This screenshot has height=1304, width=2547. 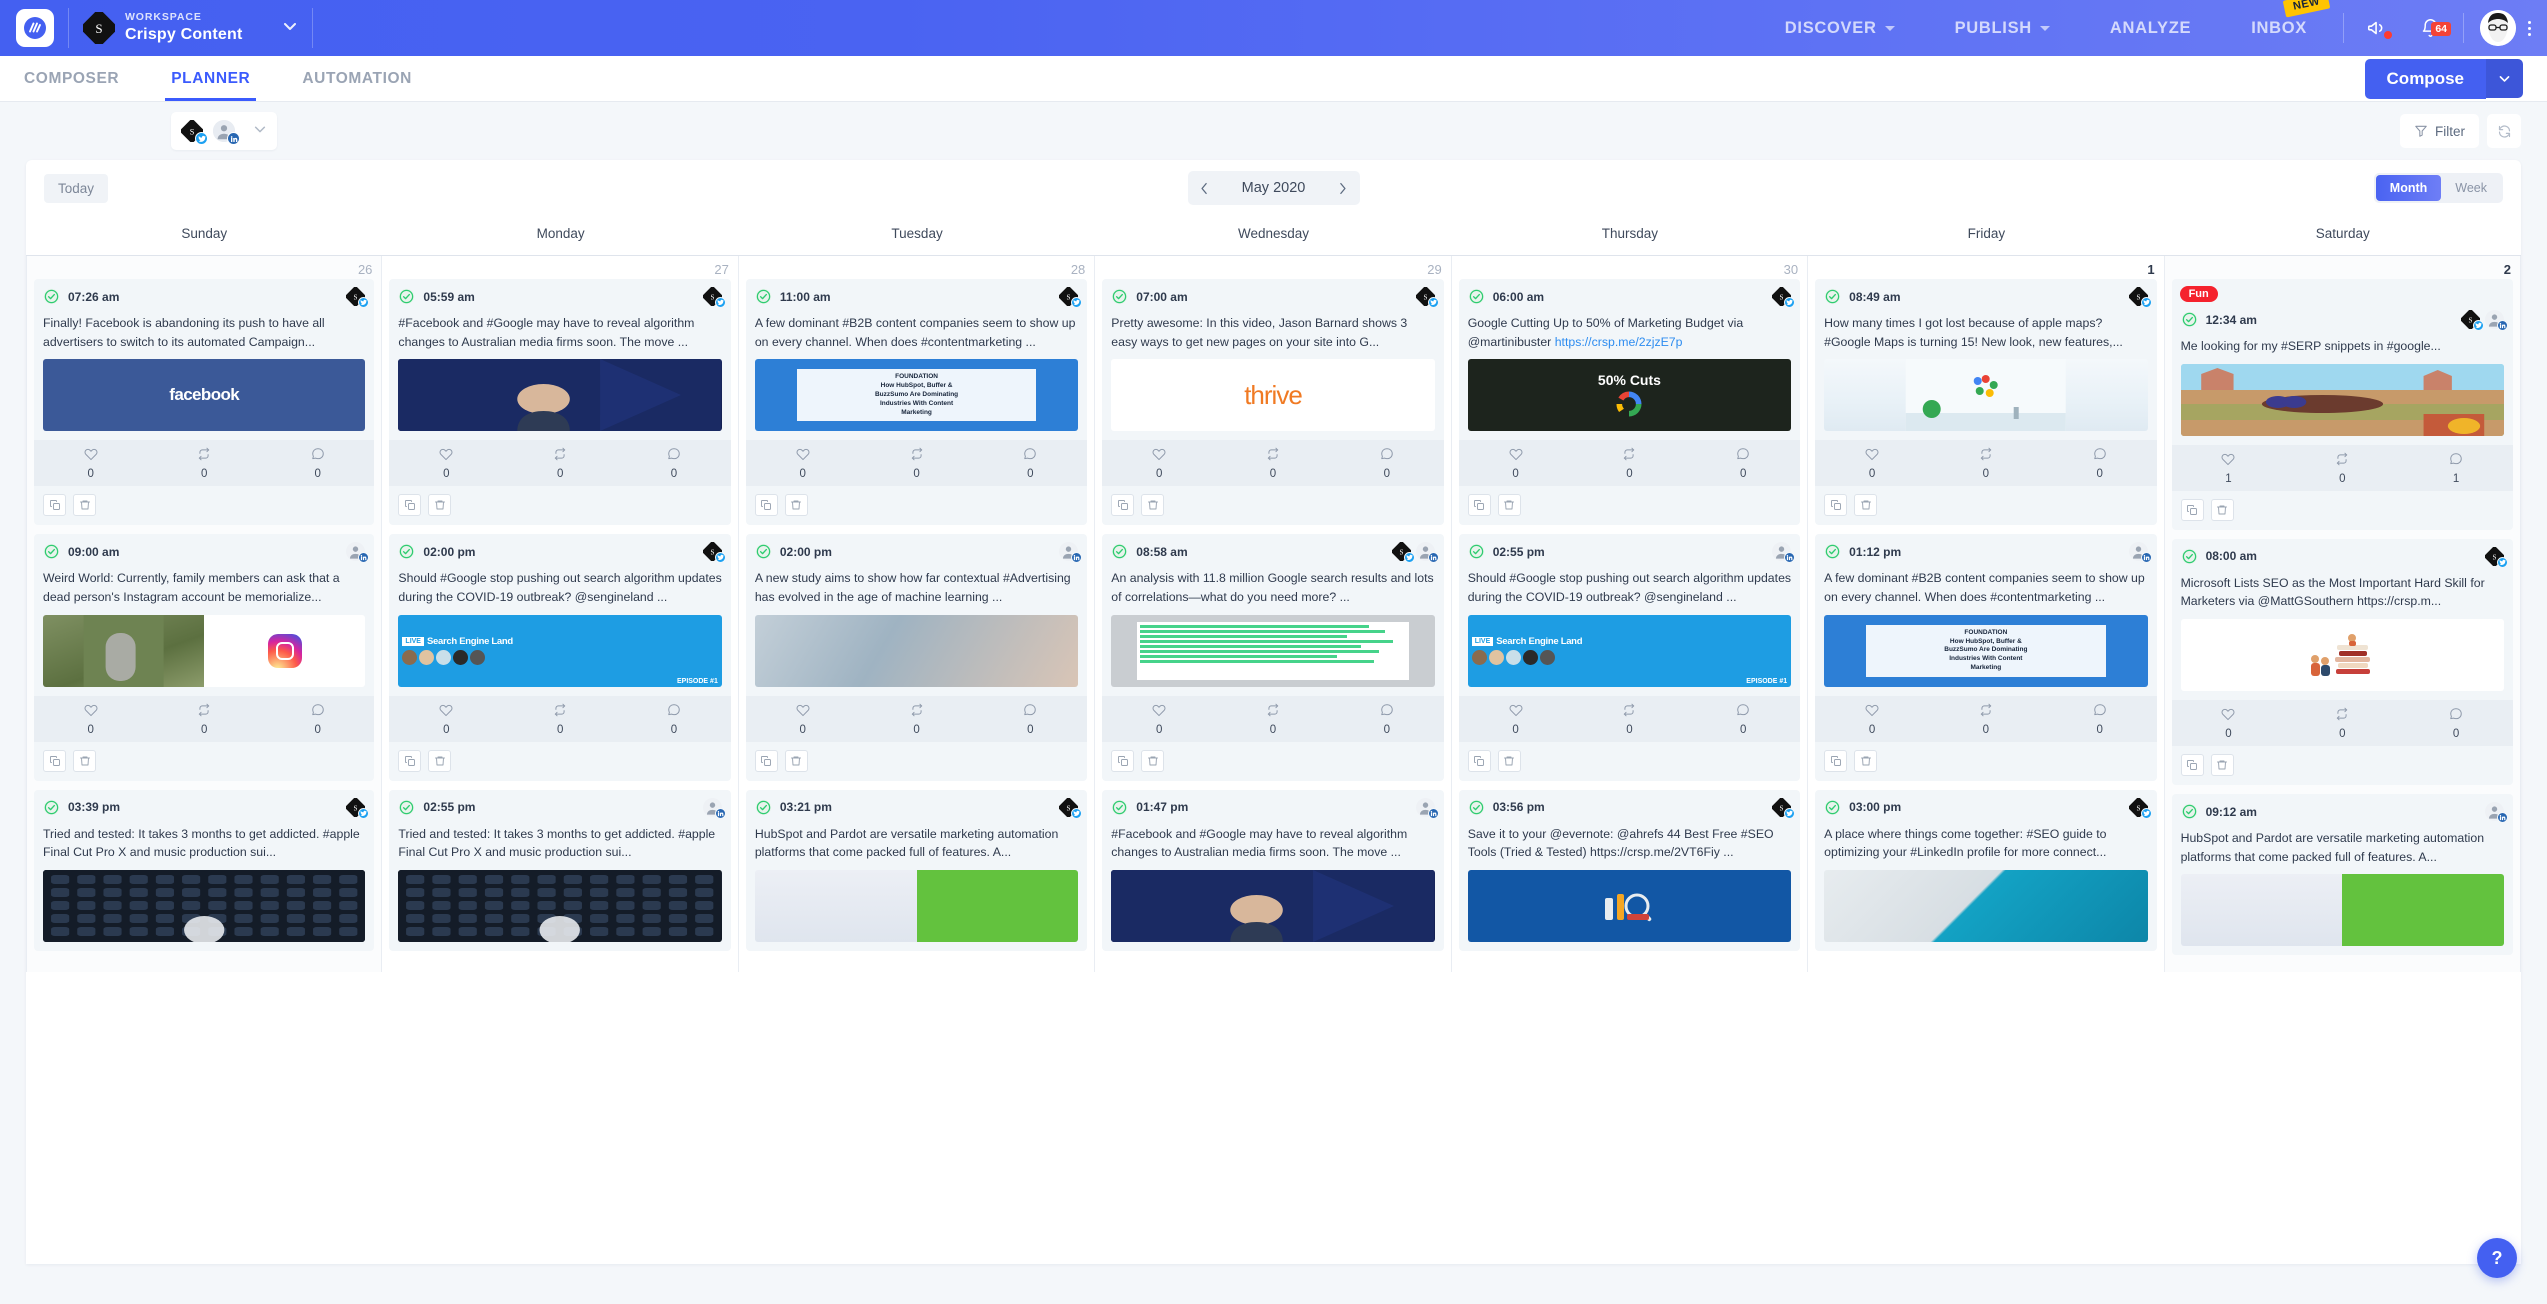 I want to click on notifications-button: 64, so click(x=2430, y=28).